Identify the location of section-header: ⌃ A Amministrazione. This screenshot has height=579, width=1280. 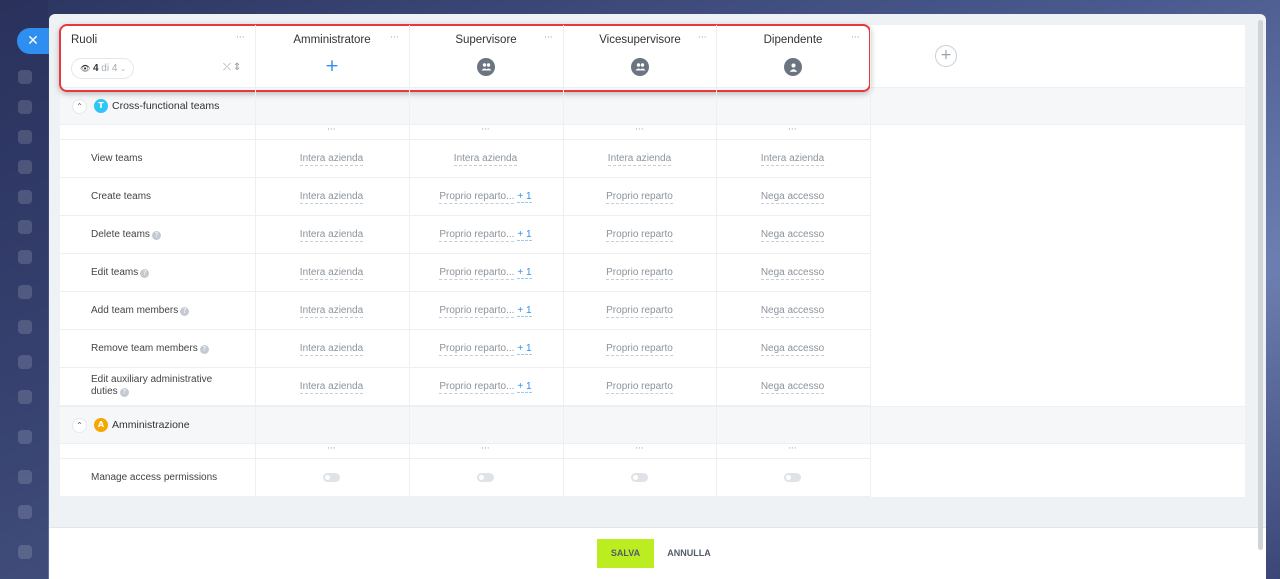
(652, 425).